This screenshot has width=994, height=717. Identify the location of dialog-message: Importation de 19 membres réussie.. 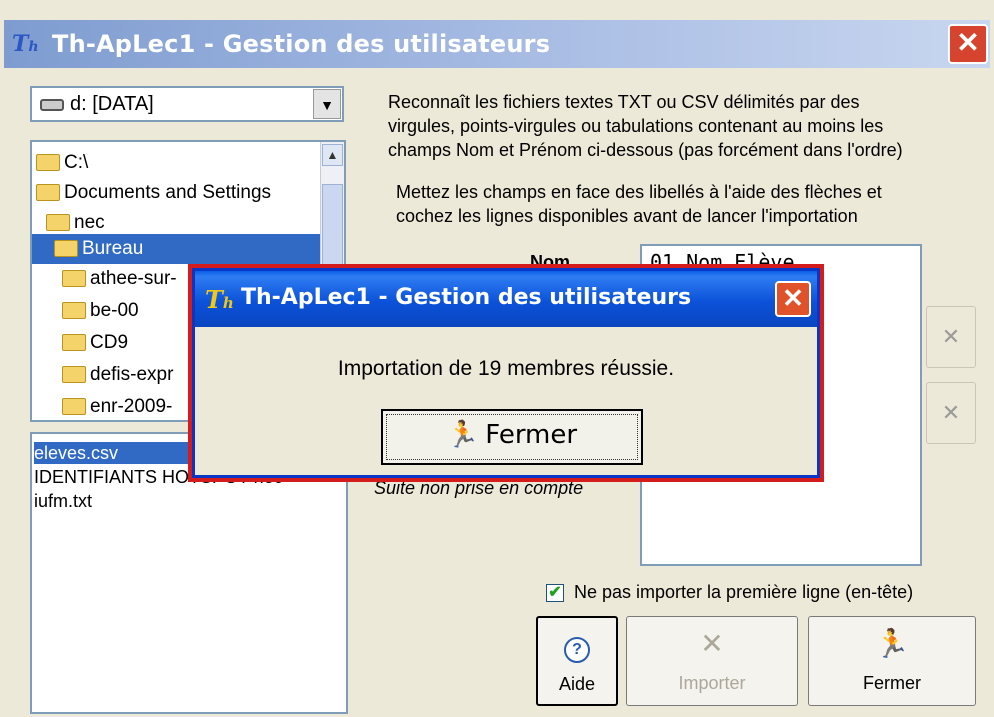
(506, 368).